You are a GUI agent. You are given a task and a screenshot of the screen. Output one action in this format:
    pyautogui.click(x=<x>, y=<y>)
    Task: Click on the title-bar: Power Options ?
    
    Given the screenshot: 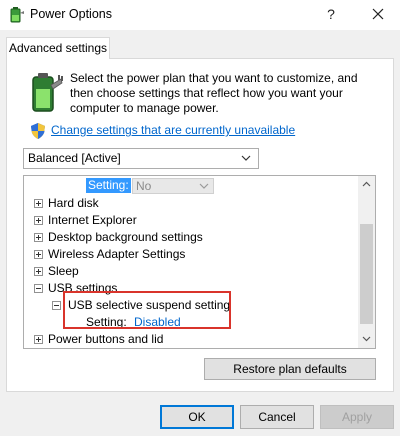 What is the action you would take?
    pyautogui.click(x=200, y=15)
    